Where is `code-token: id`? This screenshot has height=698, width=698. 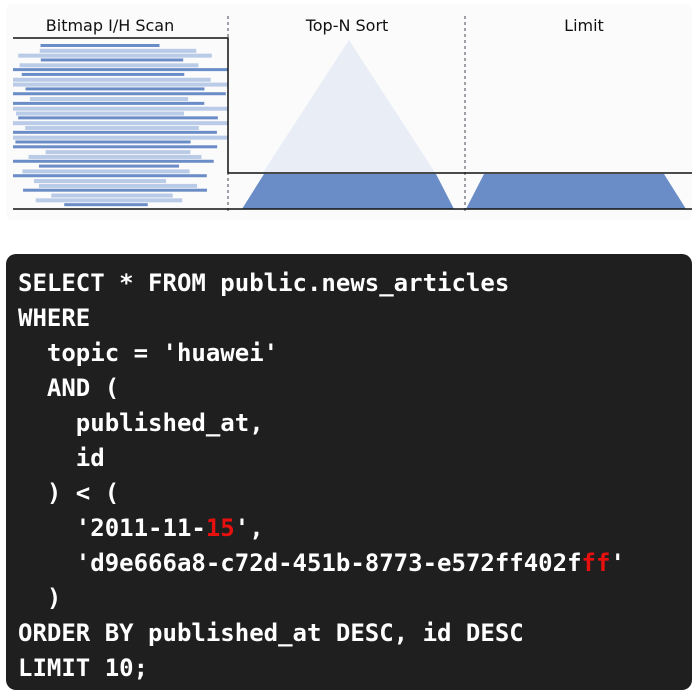 code-token: id is located at coordinates (61, 458).